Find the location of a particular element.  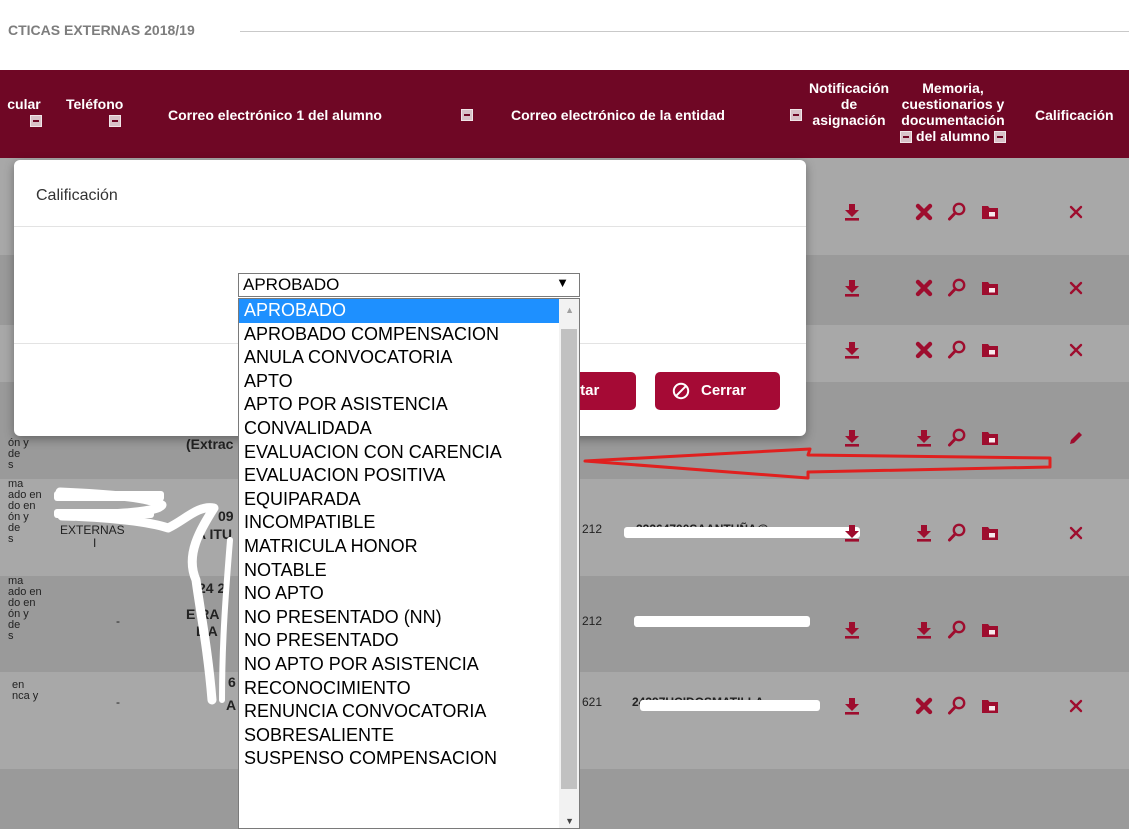

memoria-line-3: documentación is located at coordinates (953, 120).